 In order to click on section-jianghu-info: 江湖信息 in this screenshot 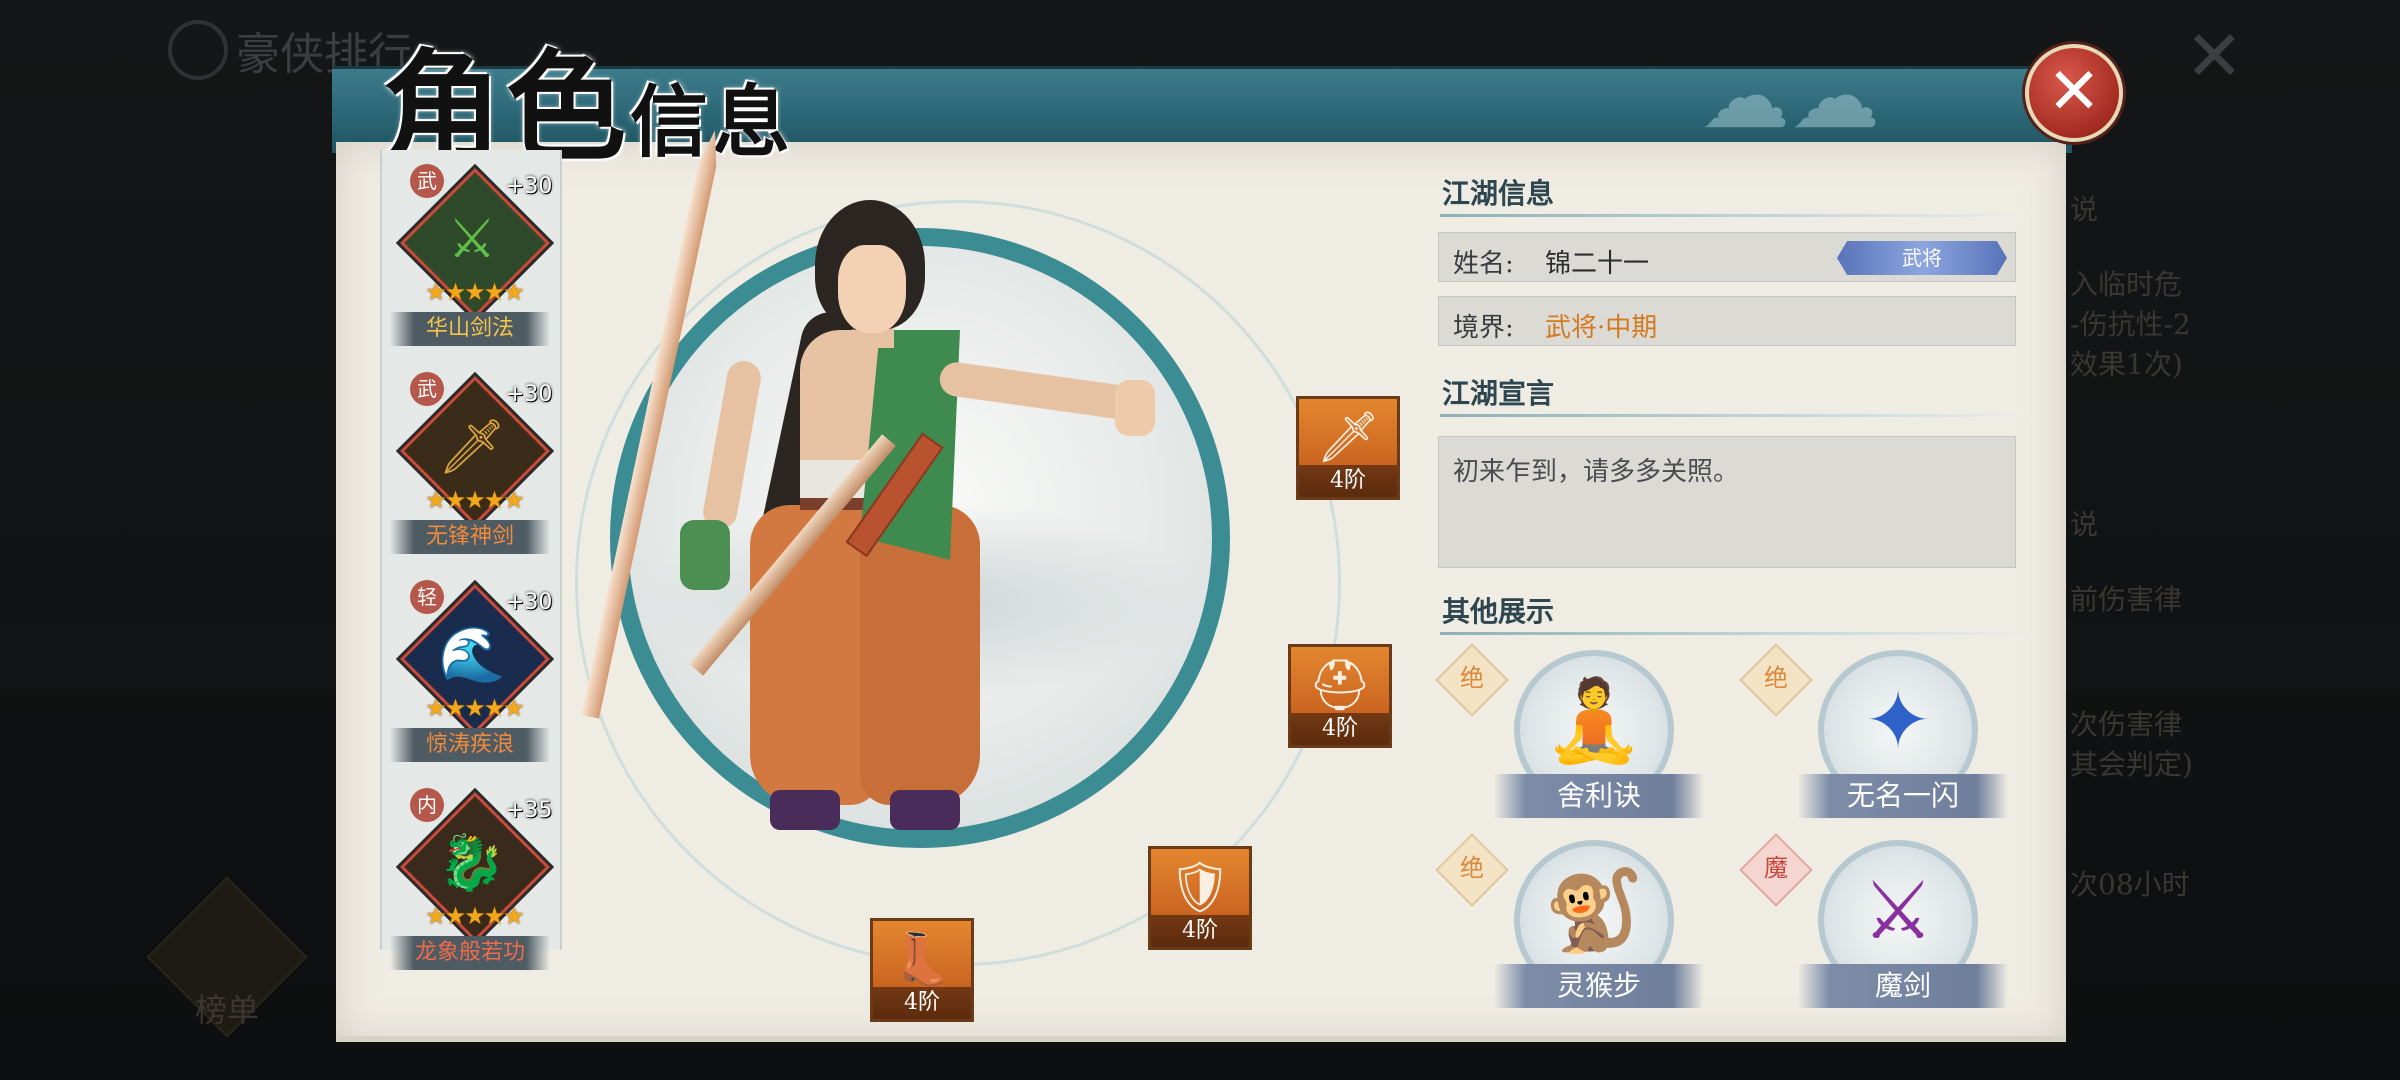, I will do `click(1498, 193)`.